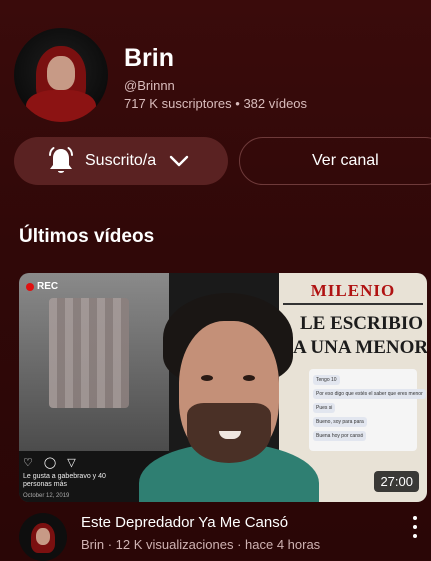 The image size is (431, 561). What do you see at coordinates (179, 161) in the screenshot?
I see `chevron-down-icon` at bounding box center [179, 161].